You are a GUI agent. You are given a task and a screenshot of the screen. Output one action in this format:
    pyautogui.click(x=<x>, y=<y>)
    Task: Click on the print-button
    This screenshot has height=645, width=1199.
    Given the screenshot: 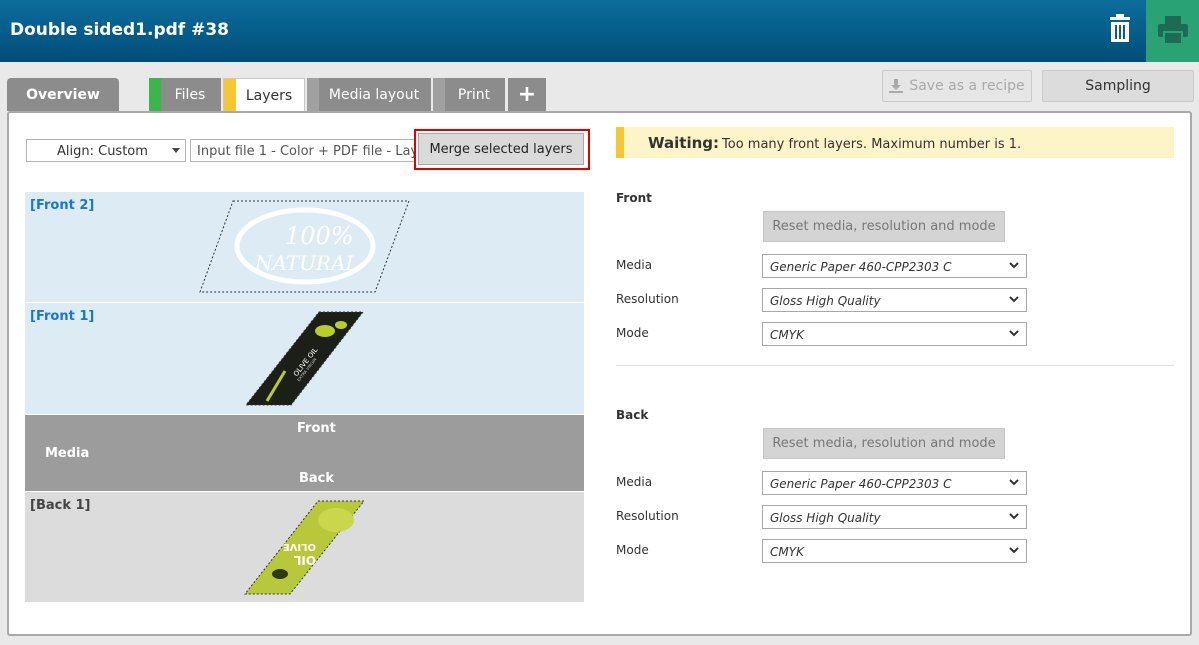 What is the action you would take?
    pyautogui.click(x=1172, y=31)
    